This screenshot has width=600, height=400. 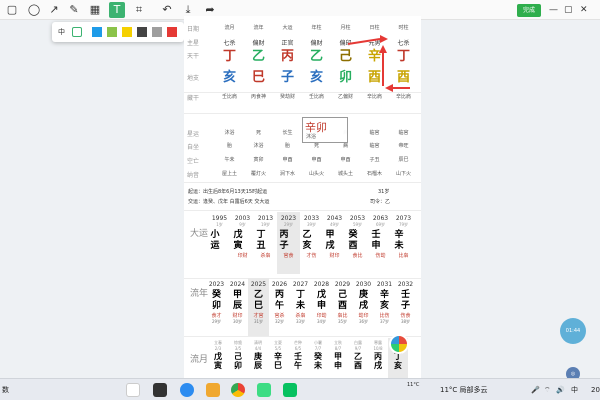 I want to click on weather-text: 11°C 局部多云, so click(x=464, y=390).